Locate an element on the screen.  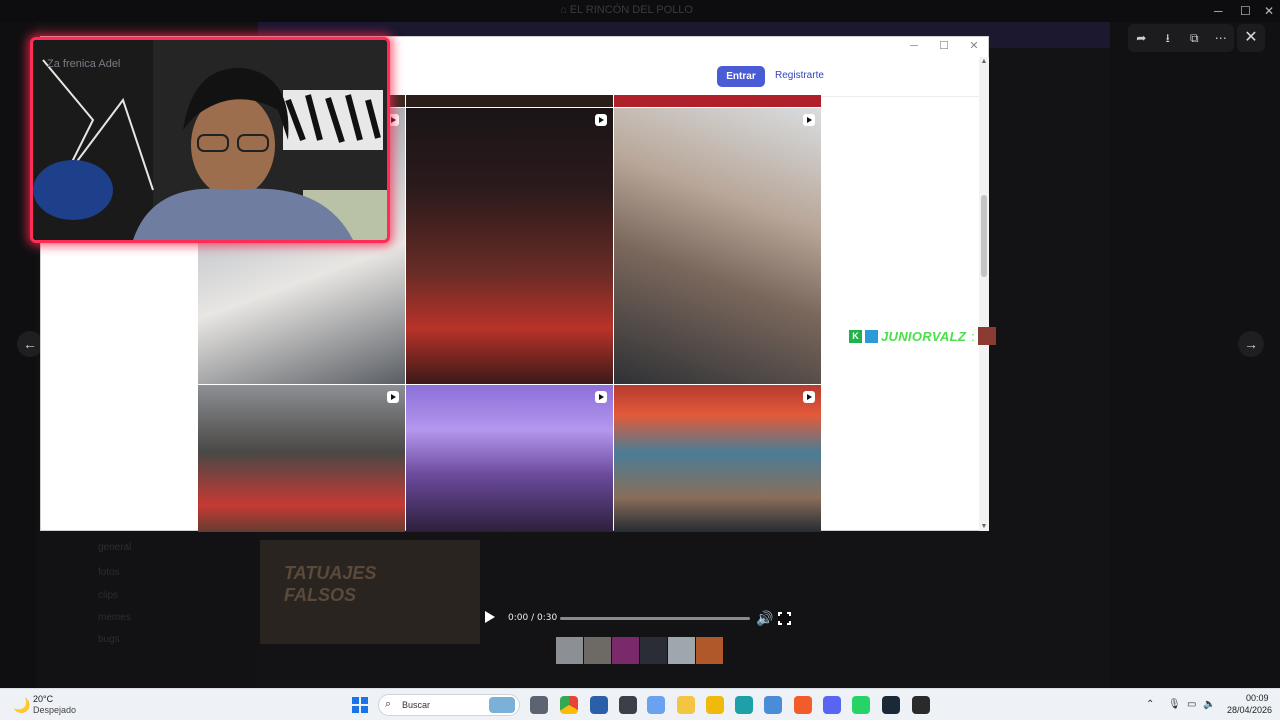
close-icon: ✕ is located at coordinates (1269, 11).